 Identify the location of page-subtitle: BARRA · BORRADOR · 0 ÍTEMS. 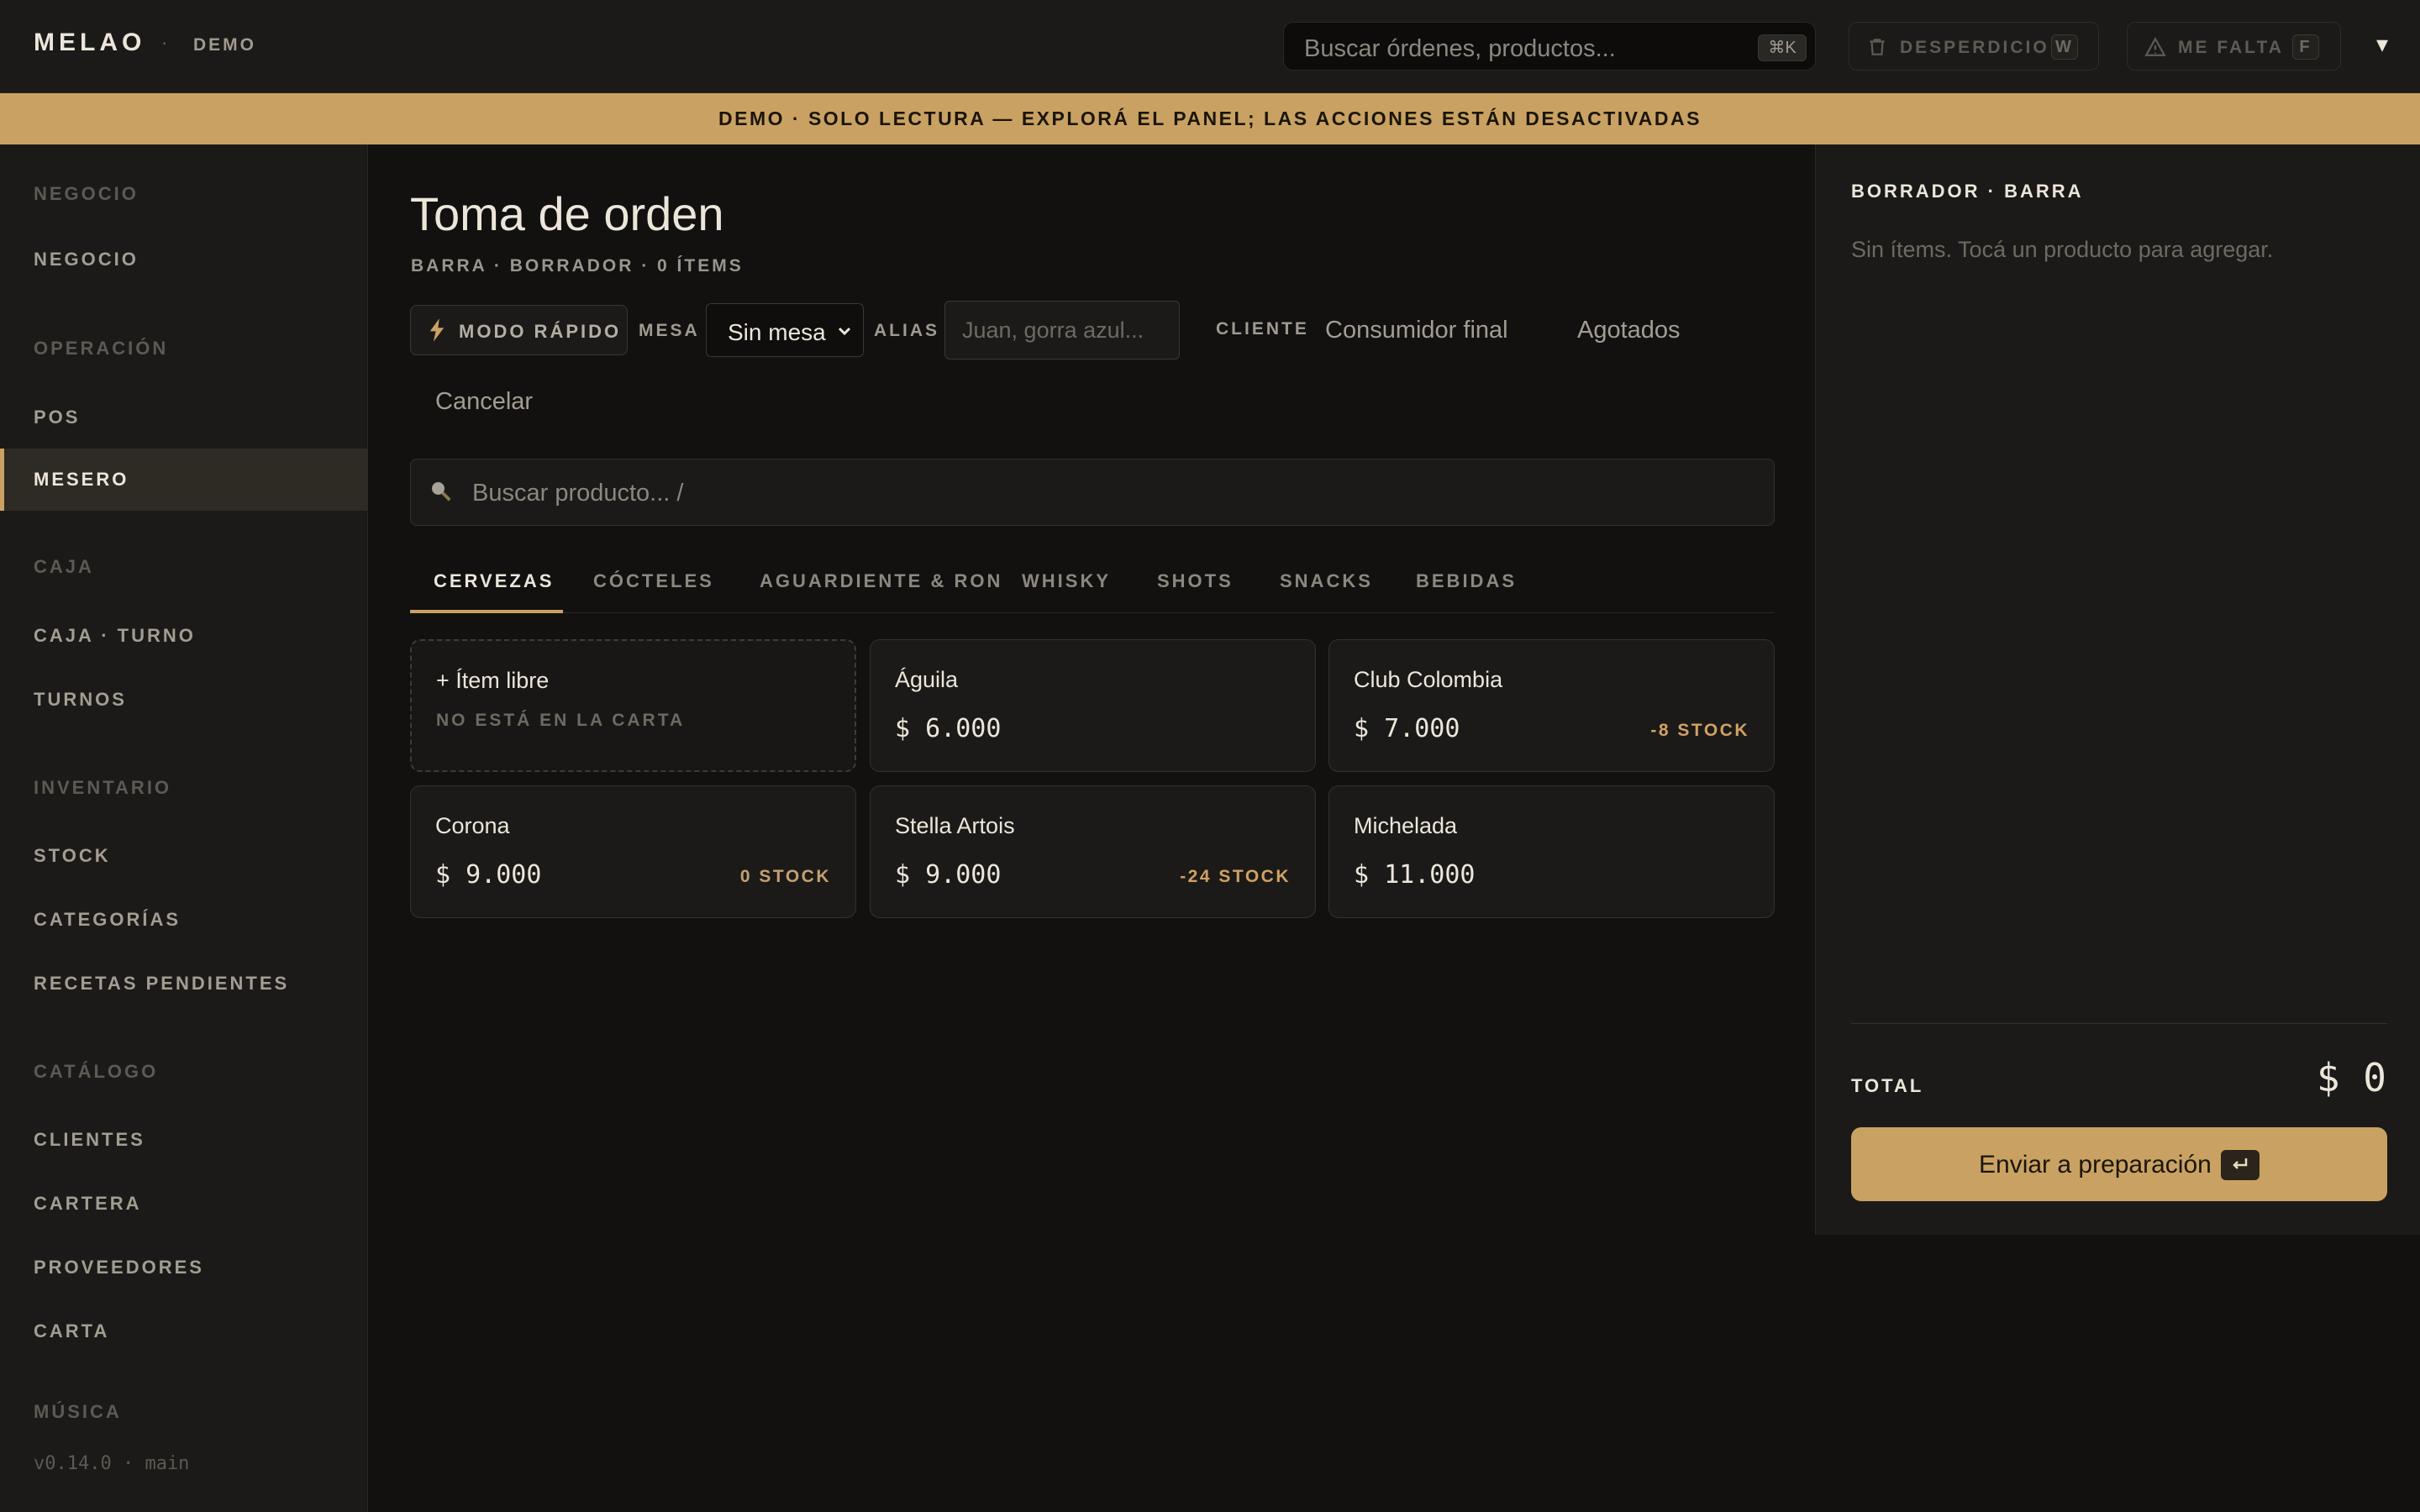
(577, 266).